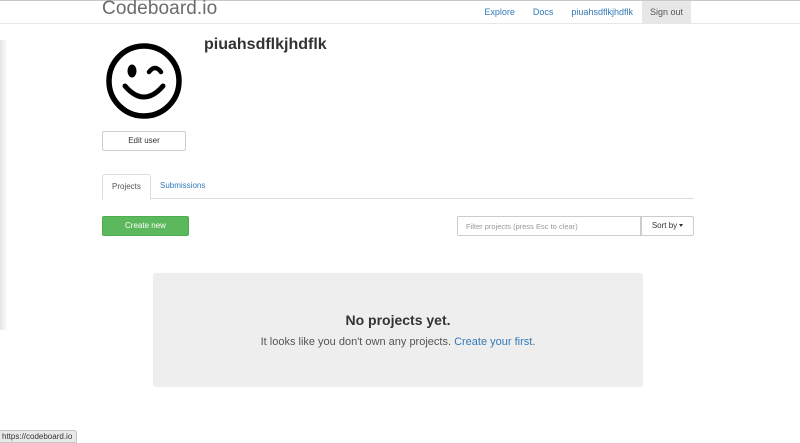 Image resolution: width=800 pixels, height=443 pixels. Describe the element at coordinates (602, 12) in the screenshot. I see `nav-user-link: piuahsdflkjhdflk` at that location.